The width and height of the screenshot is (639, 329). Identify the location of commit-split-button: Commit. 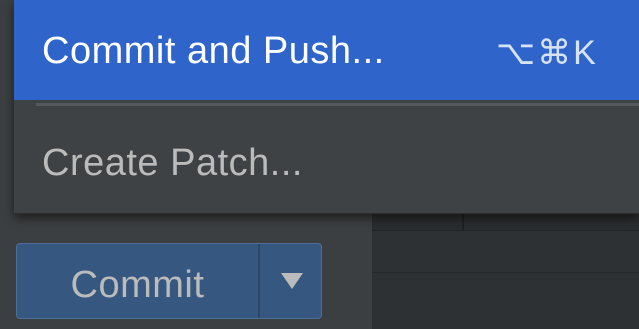
(169, 281).